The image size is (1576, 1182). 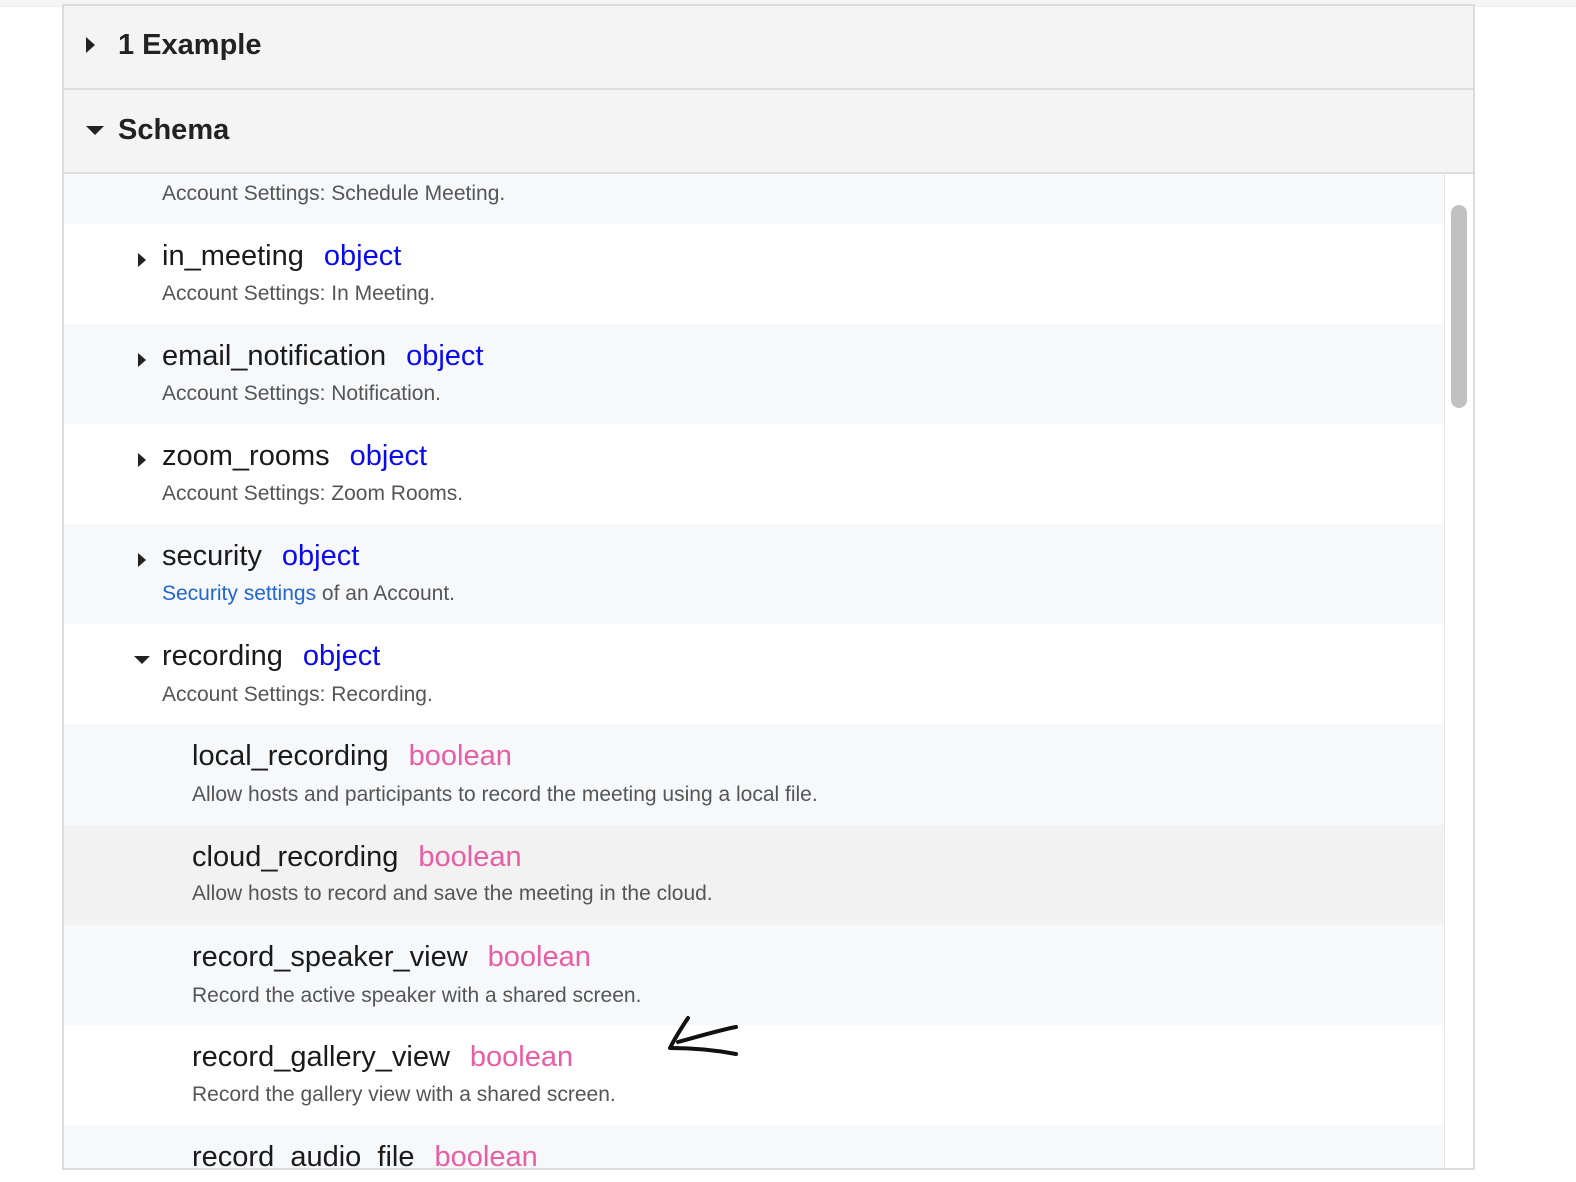 I want to click on property-name: local_recording, so click(x=290, y=756).